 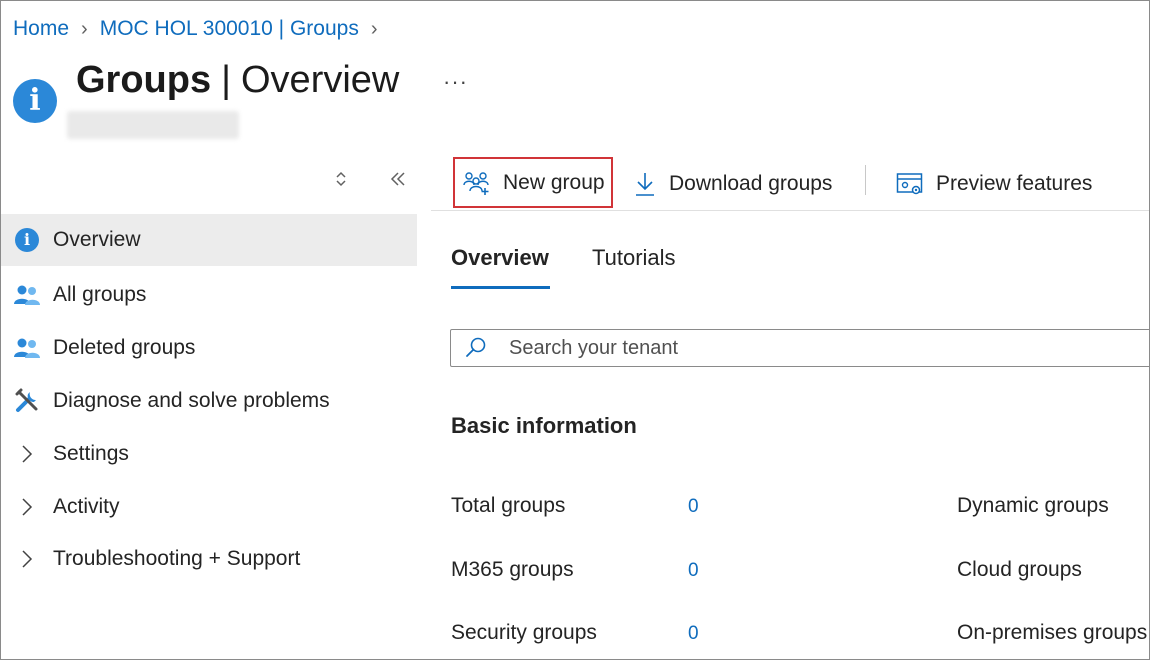 I want to click on tenant-search-box, so click(x=799, y=348).